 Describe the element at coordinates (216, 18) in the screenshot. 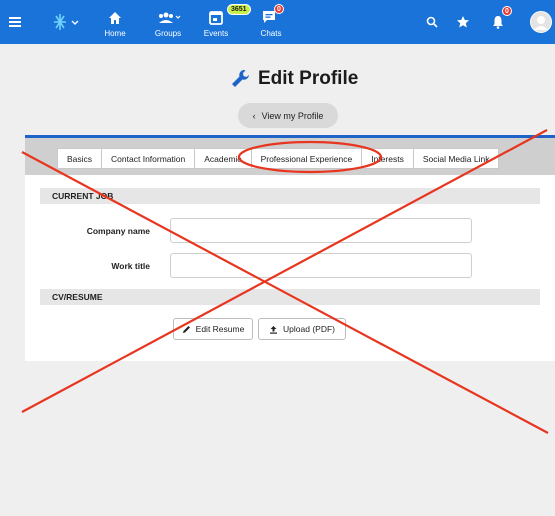

I see `calendar-icon` at that location.